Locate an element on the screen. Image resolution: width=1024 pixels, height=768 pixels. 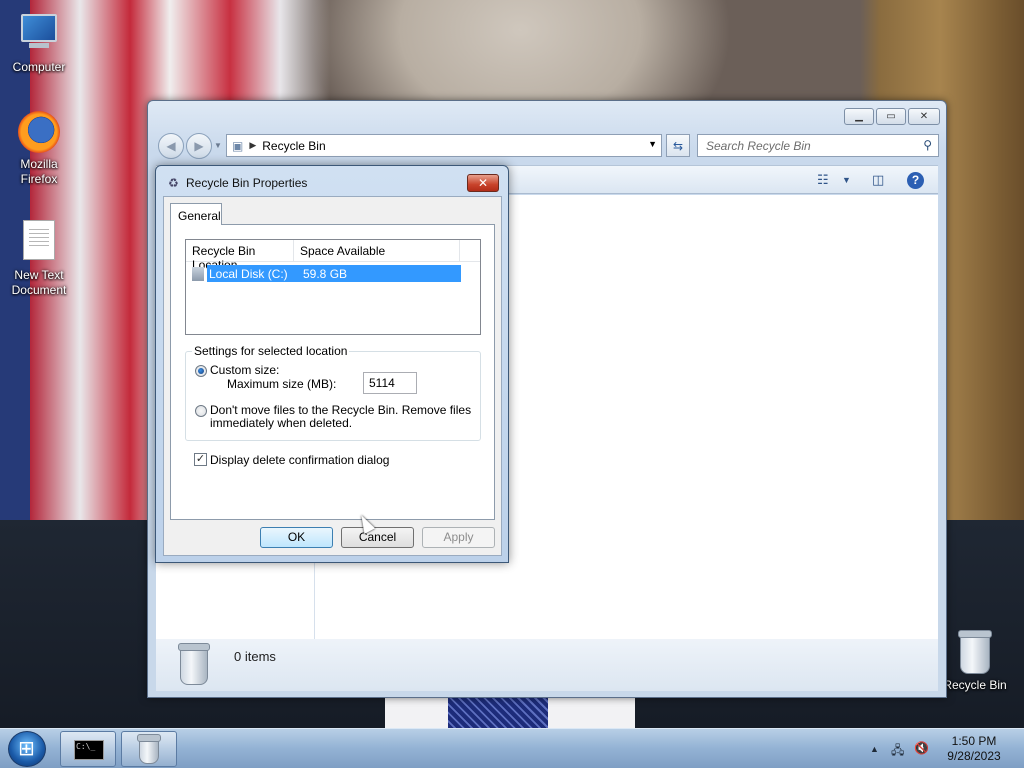
apply-button: Apply is located at coordinates (458, 537).